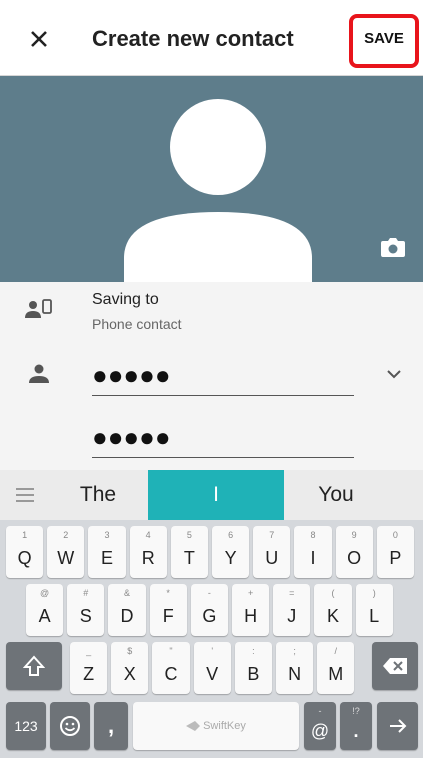 The height and width of the screenshot is (758, 423). What do you see at coordinates (189, 552) in the screenshot?
I see `key-t: 5T` at bounding box center [189, 552].